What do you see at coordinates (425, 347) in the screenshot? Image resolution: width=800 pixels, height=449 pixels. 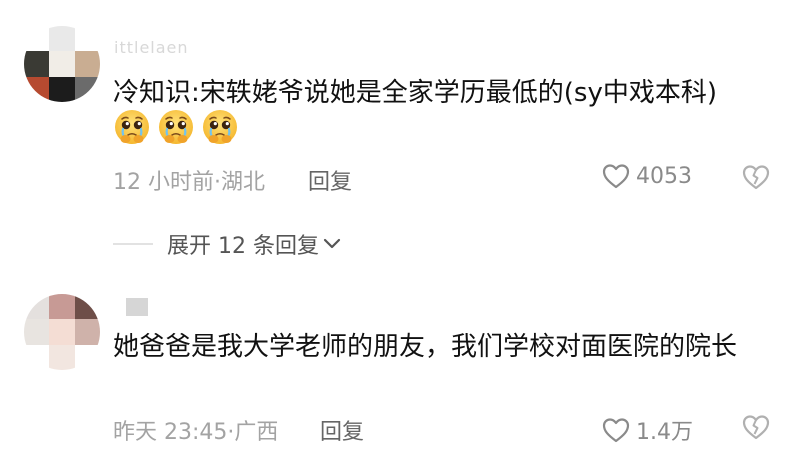 I see `comment-text: 她爸爸是我大学老师的朋友，我们学校对面医院的院长` at bounding box center [425, 347].